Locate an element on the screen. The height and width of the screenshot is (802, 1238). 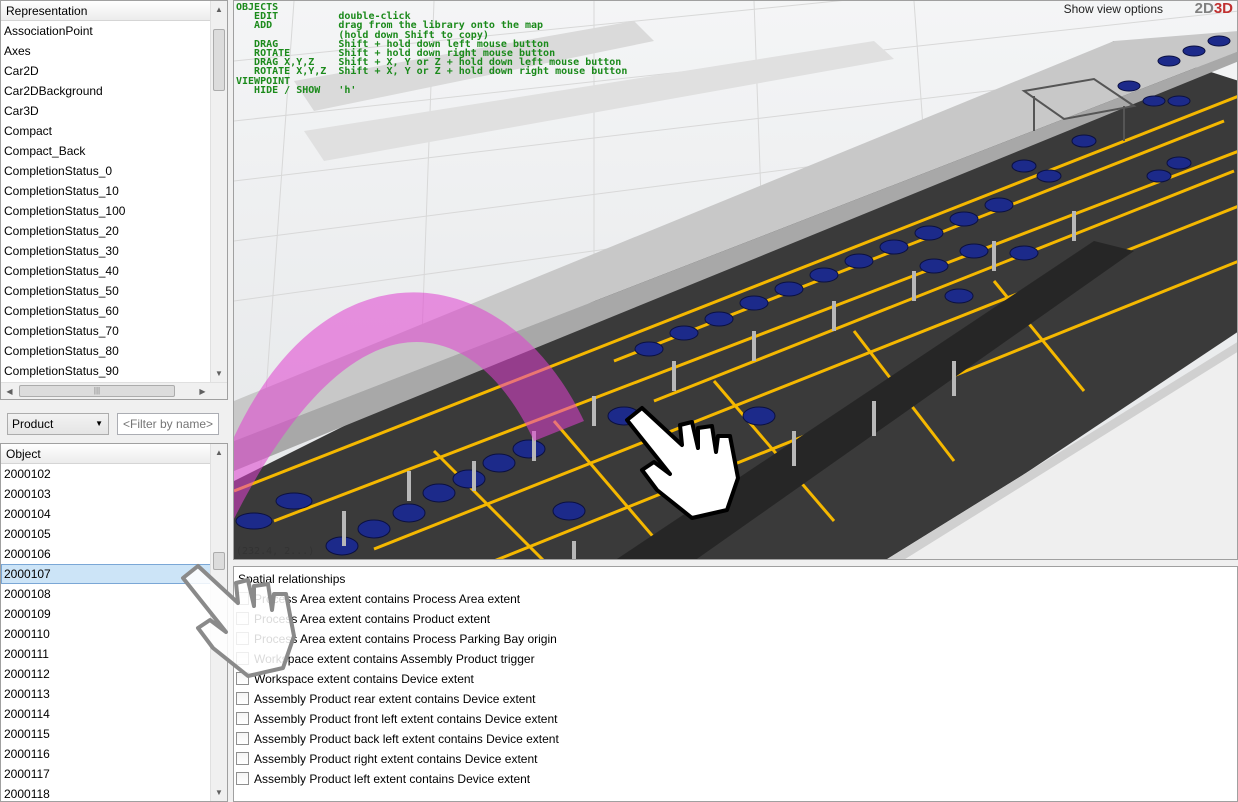
representation-list-header: Representation is located at coordinates (114, 11).